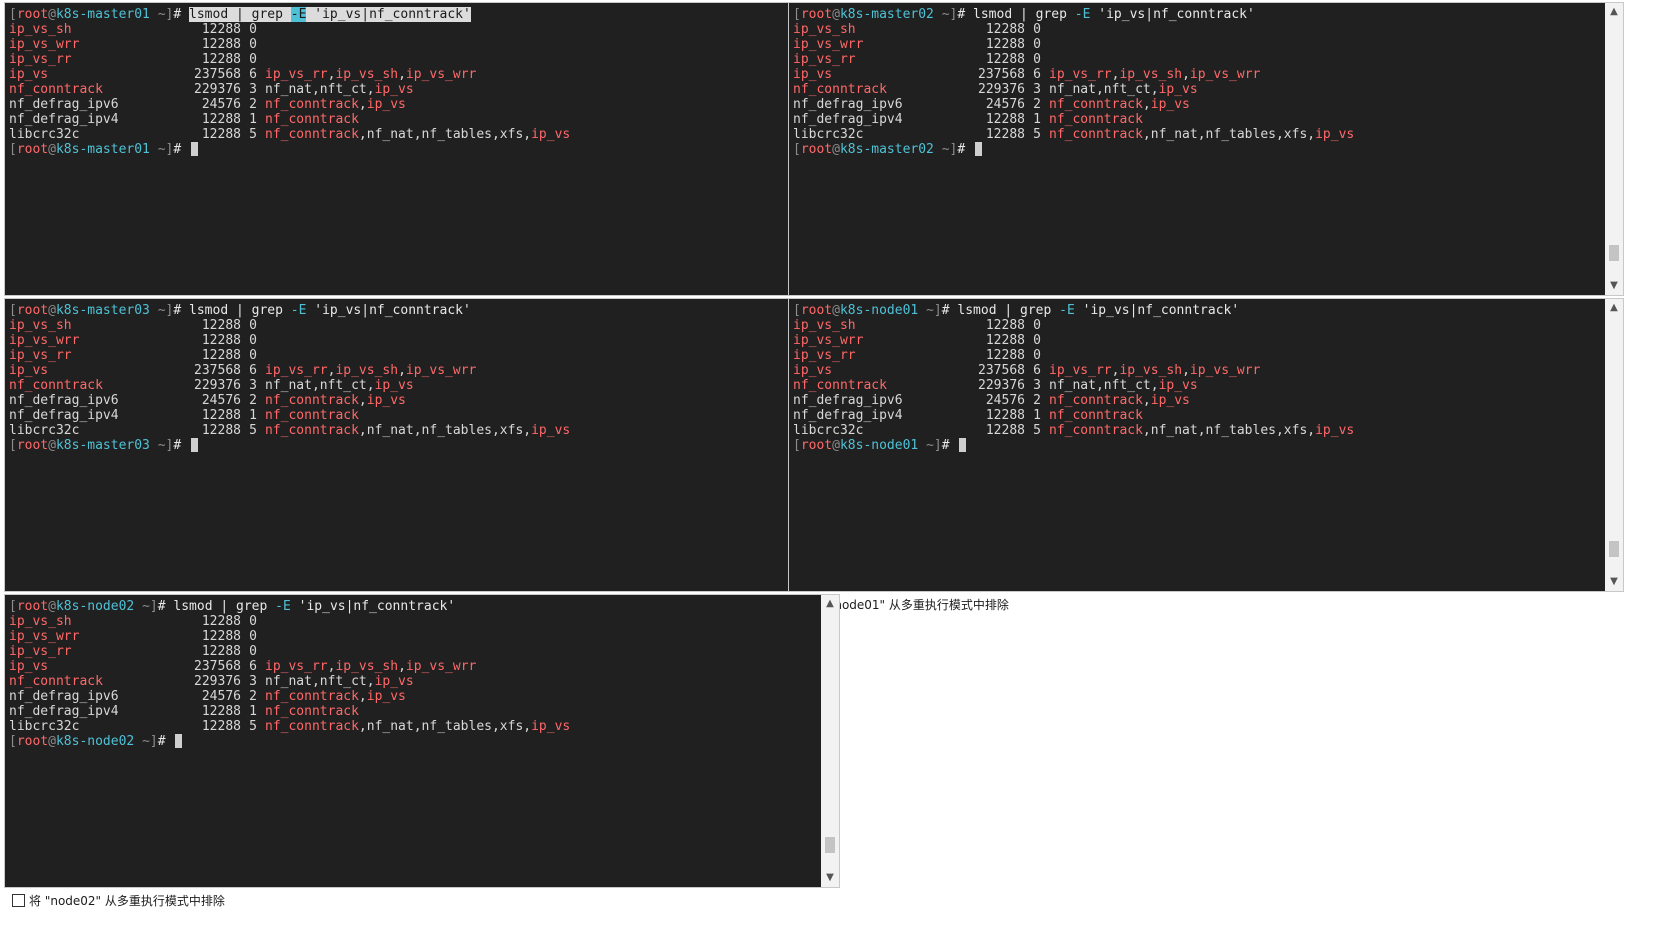  Describe the element at coordinates (195, 445) in the screenshot. I see `terminal-cursor` at that location.